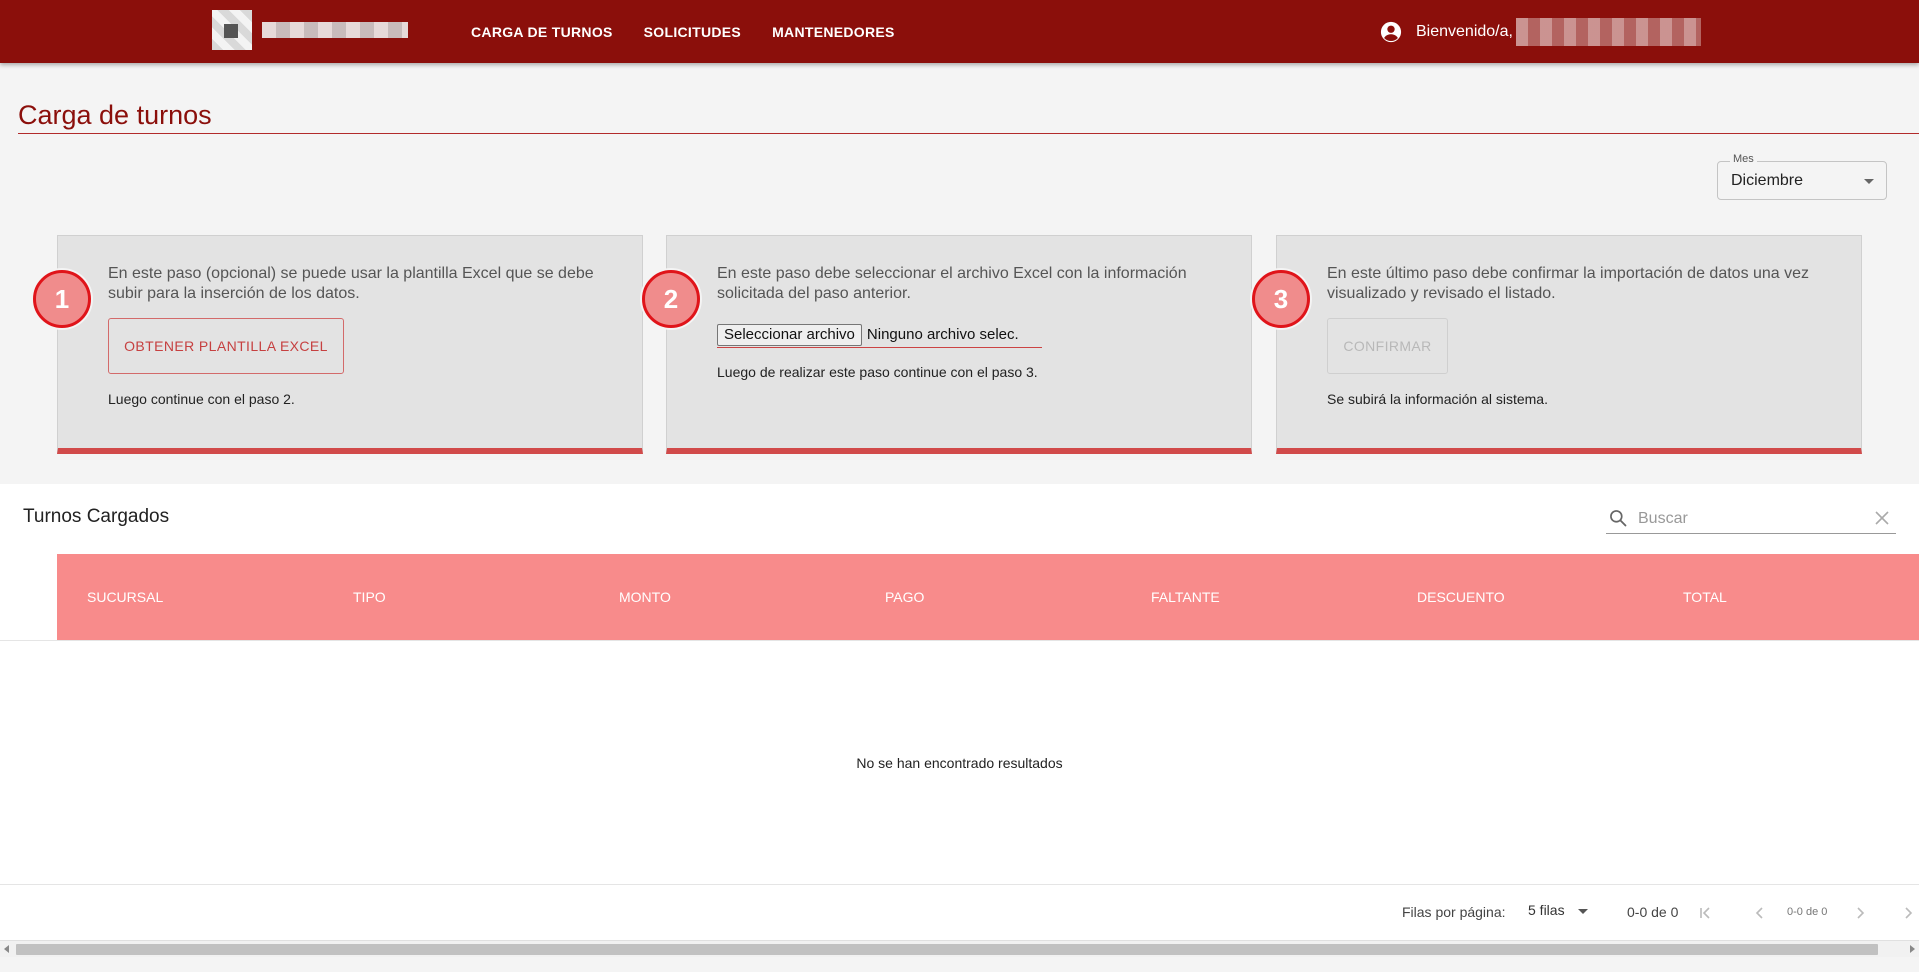 This screenshot has width=1919, height=972. I want to click on select-file-button: Seleccionar archivo, so click(789, 334).